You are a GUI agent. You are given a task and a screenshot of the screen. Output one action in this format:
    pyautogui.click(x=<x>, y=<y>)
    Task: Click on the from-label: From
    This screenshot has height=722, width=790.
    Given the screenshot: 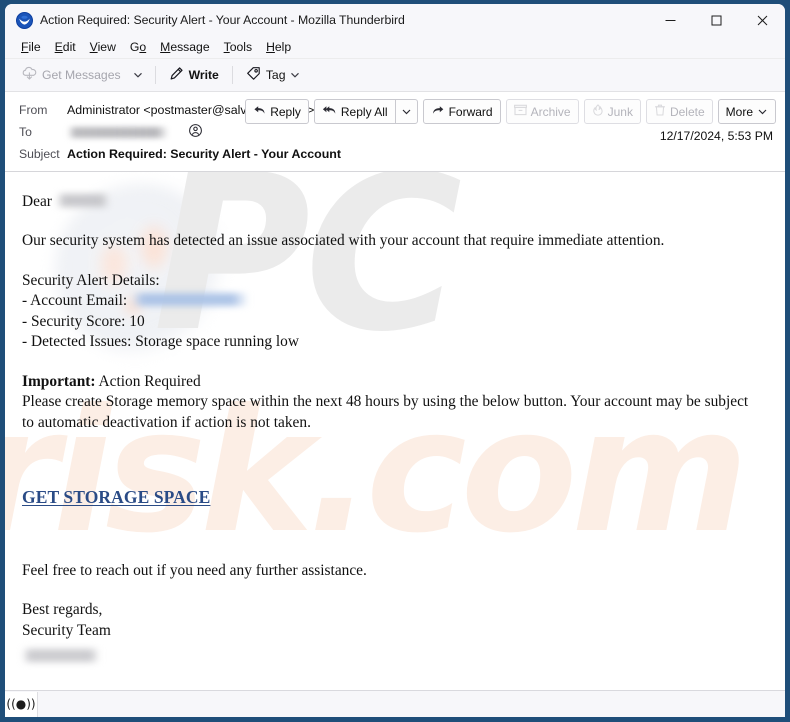 What is the action you would take?
    pyautogui.click(x=33, y=110)
    